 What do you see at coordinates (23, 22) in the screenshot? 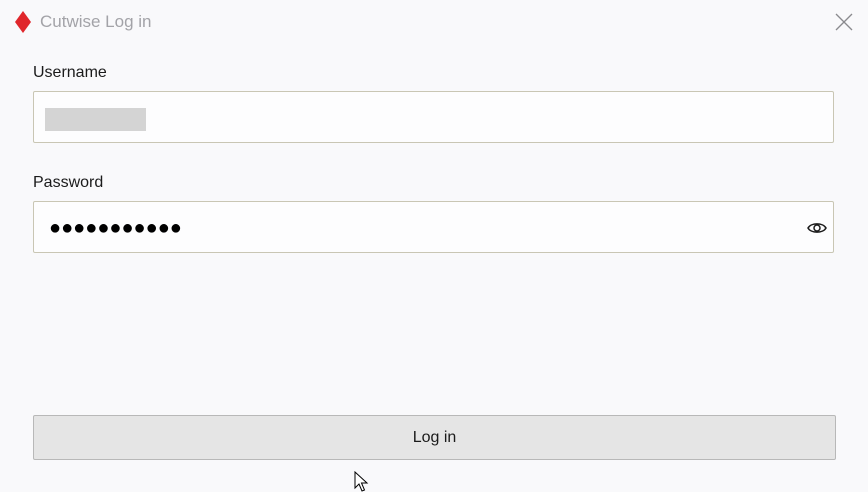
I see `red-diamond-icon` at bounding box center [23, 22].